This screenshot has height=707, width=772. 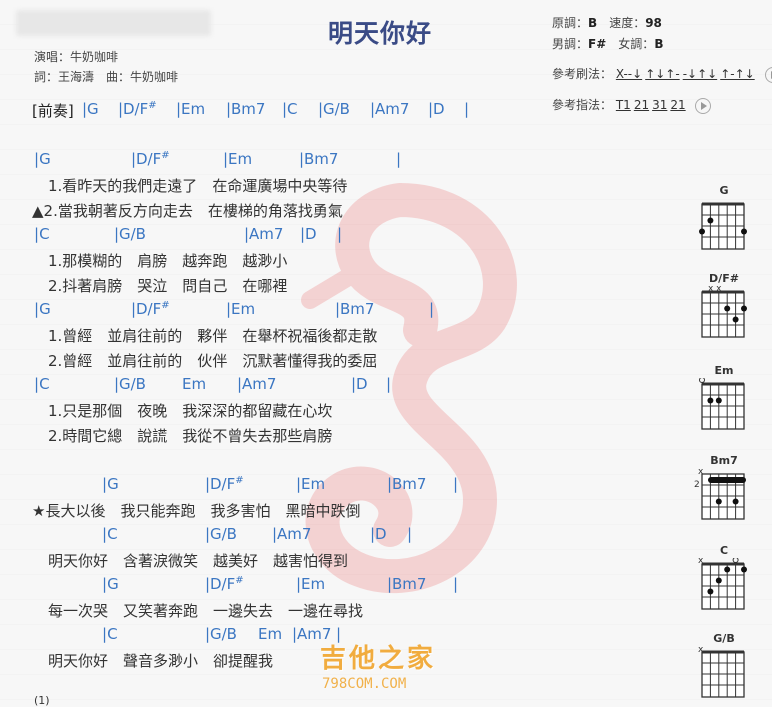 What do you see at coordinates (662, 74) in the screenshot?
I see `strum-pattern: 參考刷法： X--↓ ↑↓↑- -↓↑↓ ↑-↑↓` at bounding box center [662, 74].